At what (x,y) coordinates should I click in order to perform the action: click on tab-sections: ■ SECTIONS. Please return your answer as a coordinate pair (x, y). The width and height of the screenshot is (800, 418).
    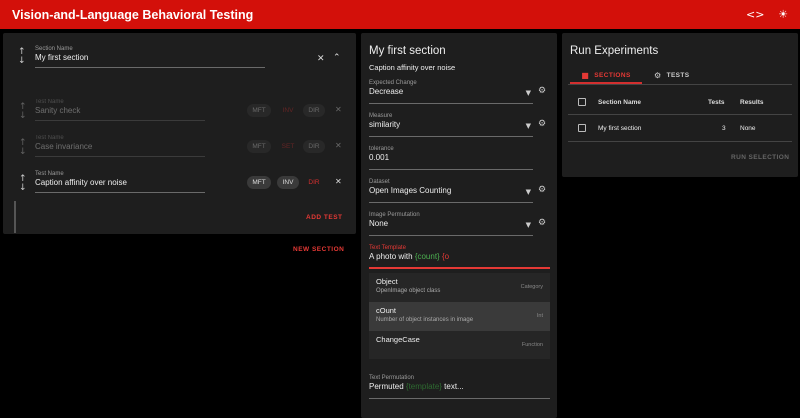
    Looking at the image, I should click on (606, 75).